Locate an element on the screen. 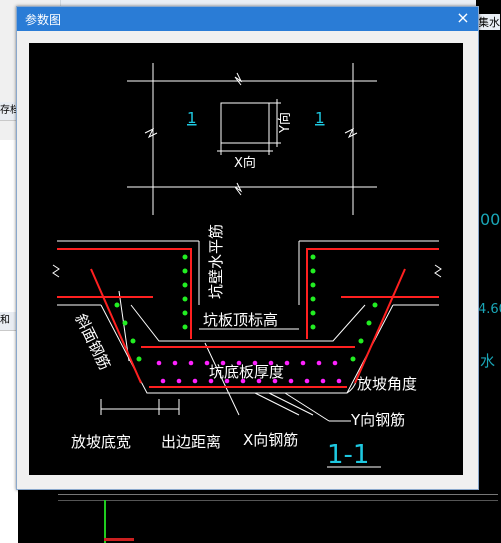 This screenshot has width=501, height=543. break-symbol-top is located at coordinates (238, 79).